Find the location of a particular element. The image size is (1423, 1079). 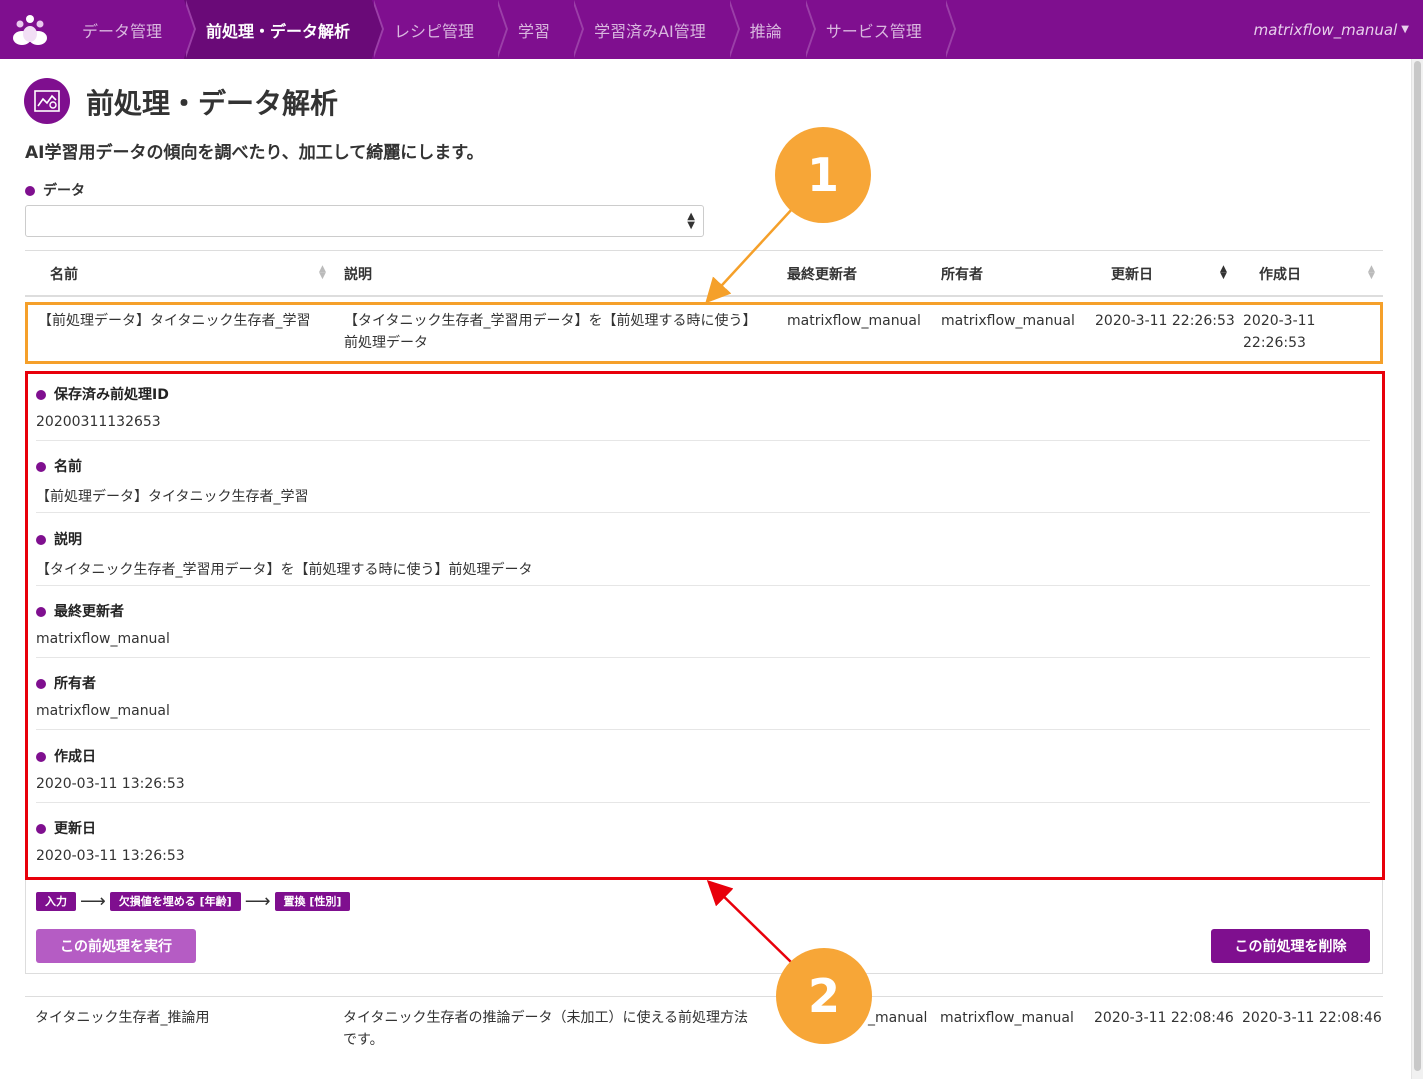

user-name: matrixflow_manual is located at coordinates (1325, 29).